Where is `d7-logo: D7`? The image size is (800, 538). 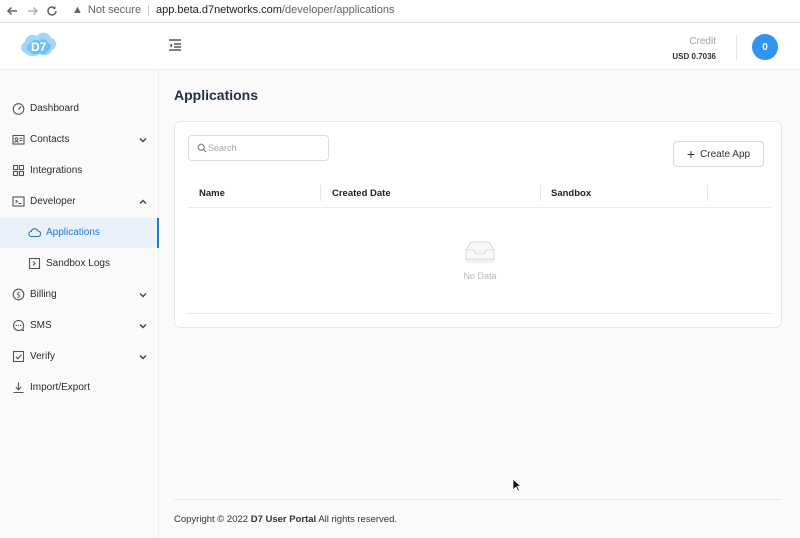 d7-logo: D7 is located at coordinates (38, 45).